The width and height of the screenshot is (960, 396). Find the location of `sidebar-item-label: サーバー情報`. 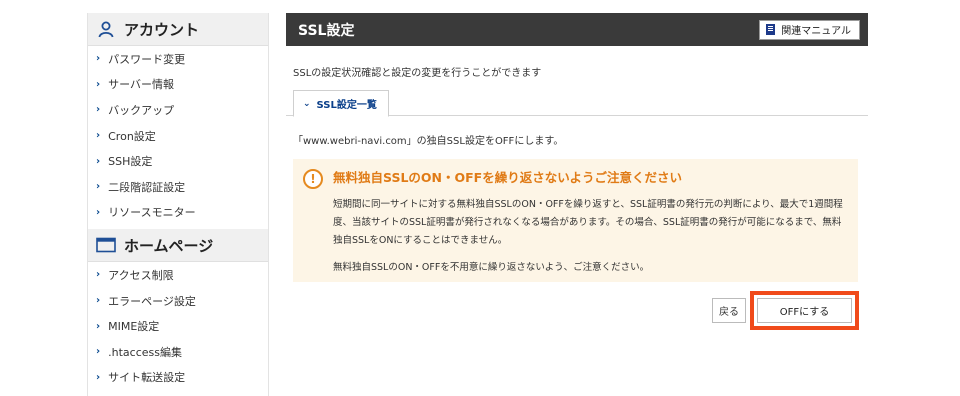

sidebar-item-label: サーバー情報 is located at coordinates (141, 85).